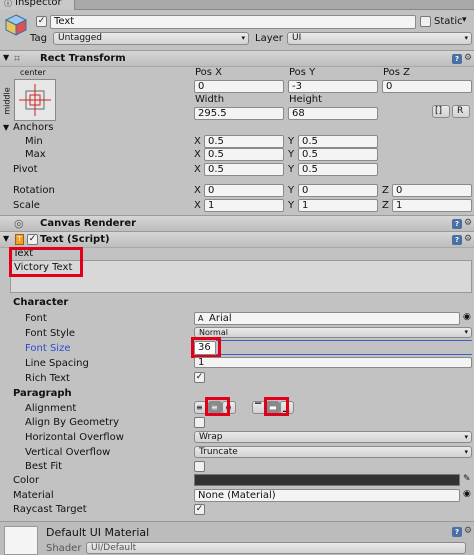  What do you see at coordinates (197, 190) in the screenshot?
I see `rot-x-axis: X` at bounding box center [197, 190].